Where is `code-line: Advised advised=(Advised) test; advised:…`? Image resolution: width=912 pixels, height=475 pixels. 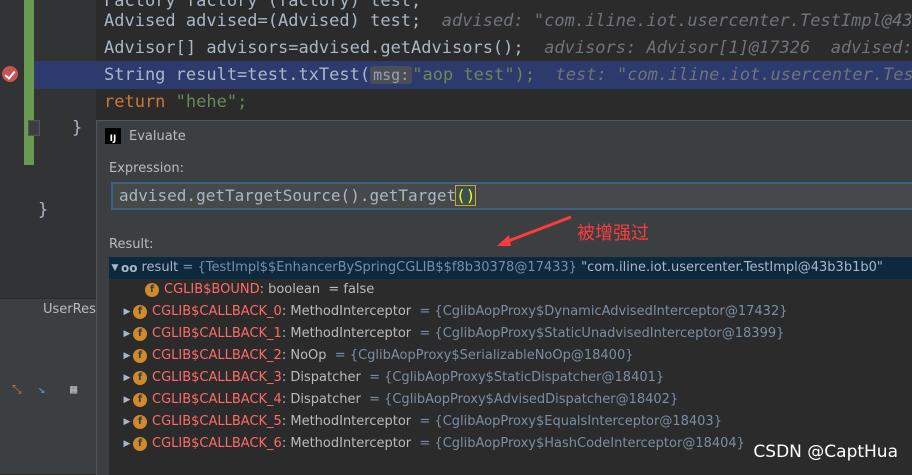
code-line: Advised advised=(Advised) test; advised:… is located at coordinates (508, 21).